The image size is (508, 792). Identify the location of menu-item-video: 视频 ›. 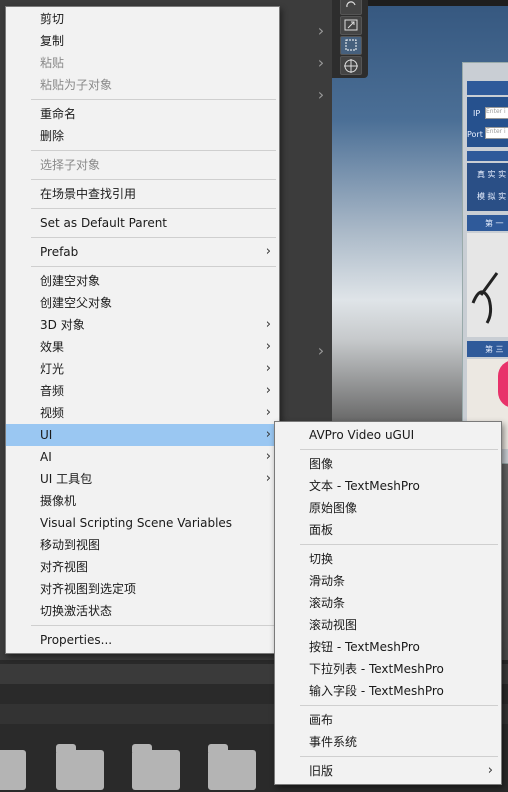
(142, 413).